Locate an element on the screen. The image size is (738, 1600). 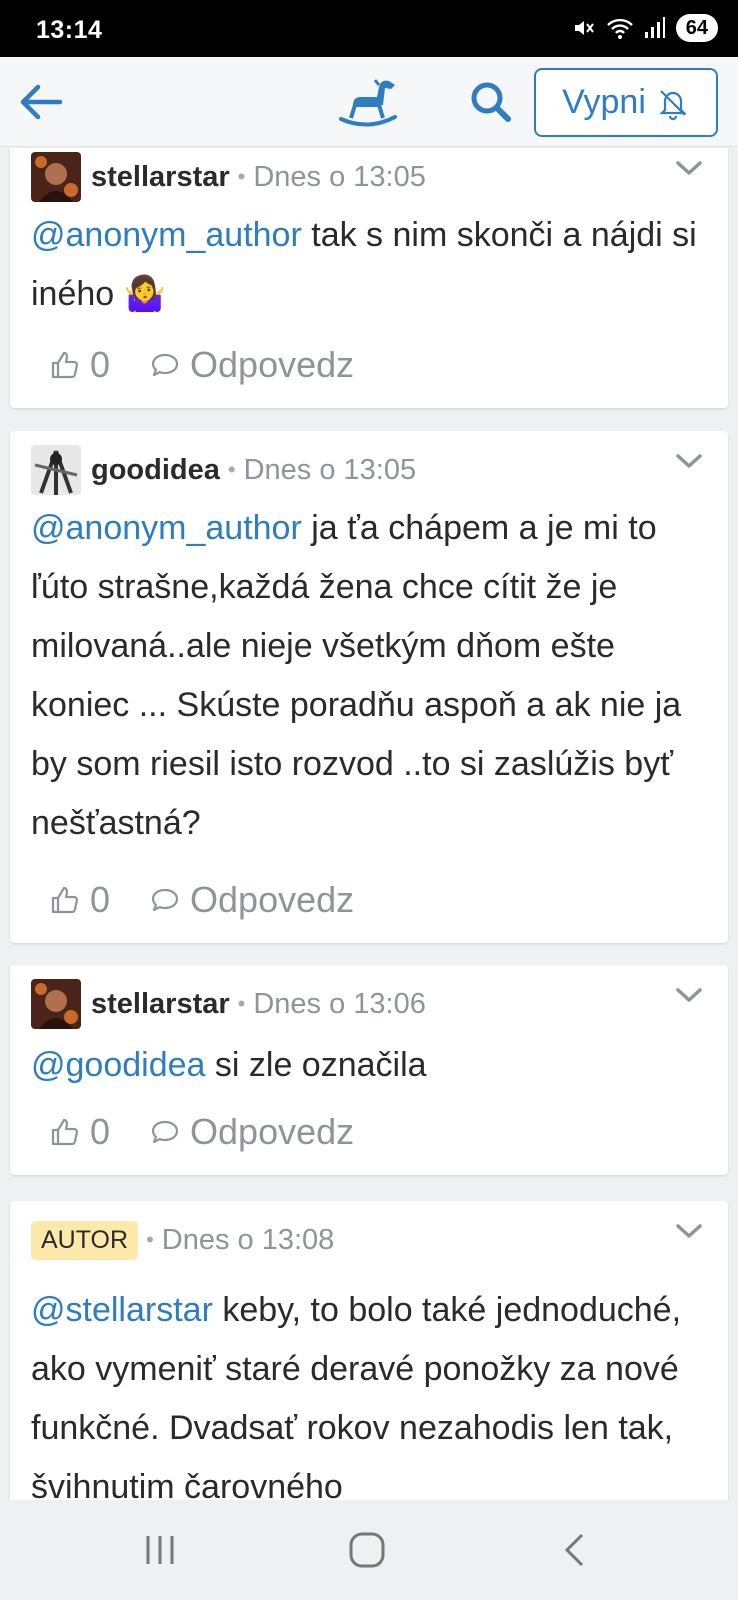
system-nav-bar is located at coordinates (369, 1550).